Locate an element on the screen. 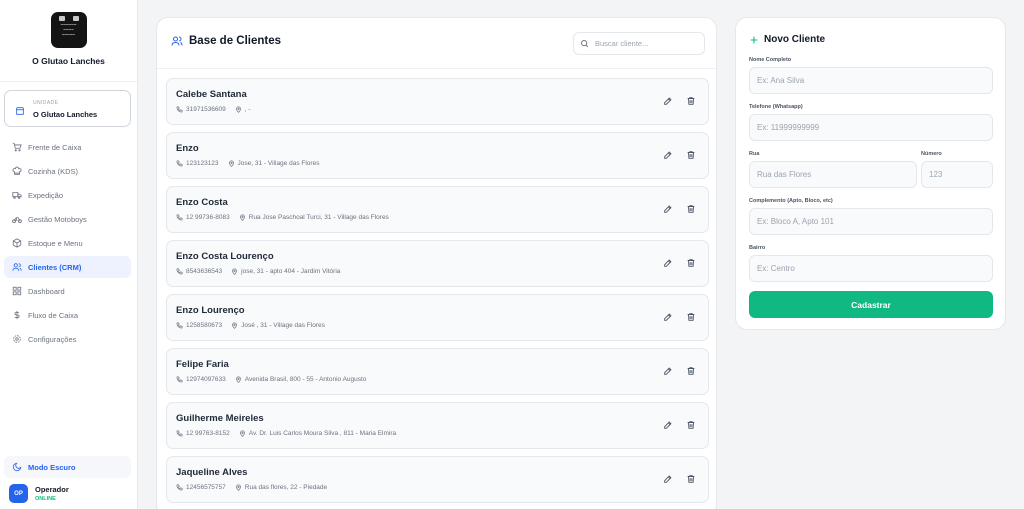 This screenshot has width=1024, height=509. search-input is located at coordinates (649, 43).